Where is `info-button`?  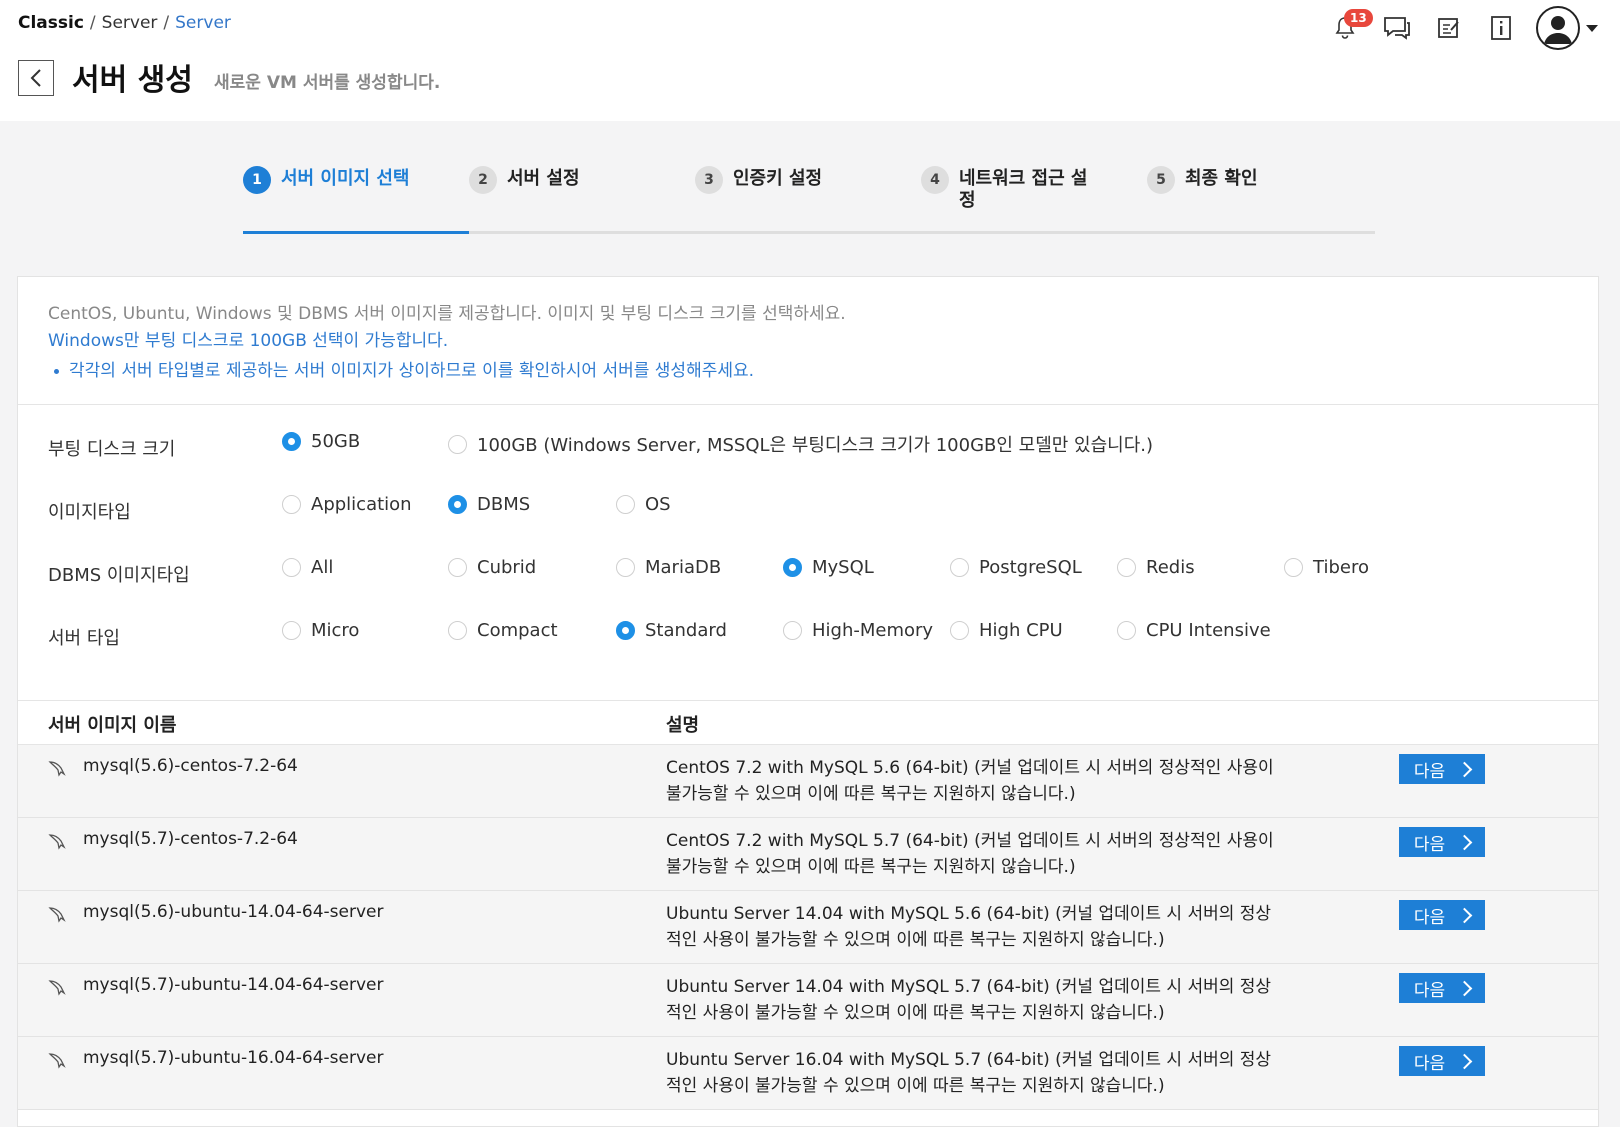 info-button is located at coordinates (1501, 28).